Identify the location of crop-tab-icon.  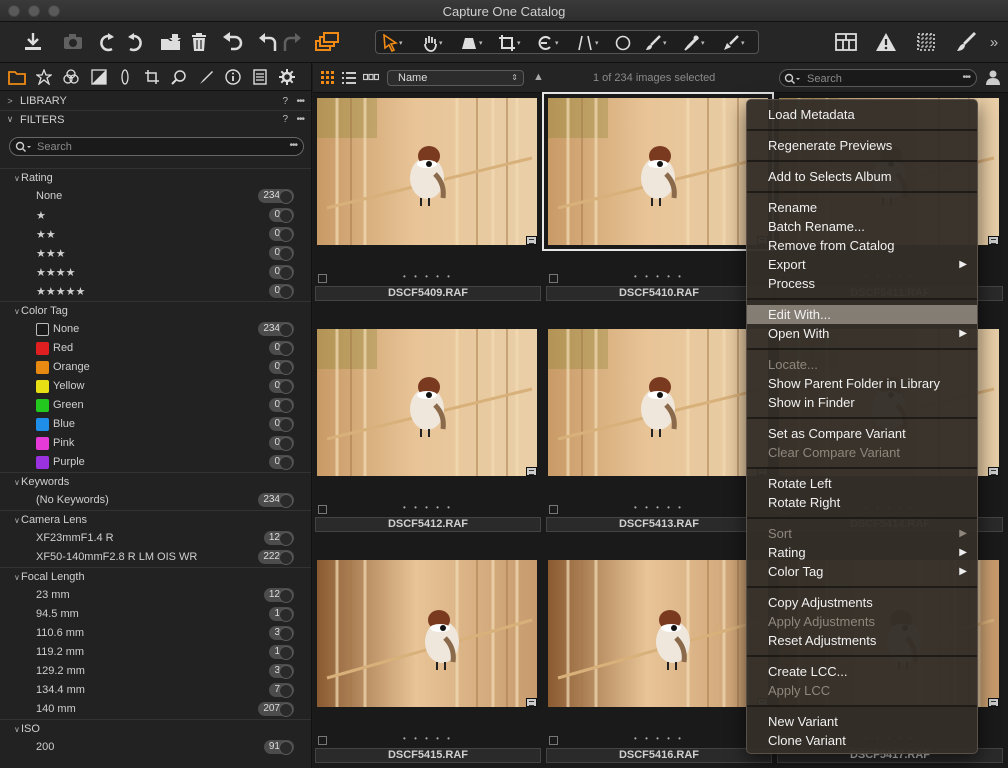
(152, 77).